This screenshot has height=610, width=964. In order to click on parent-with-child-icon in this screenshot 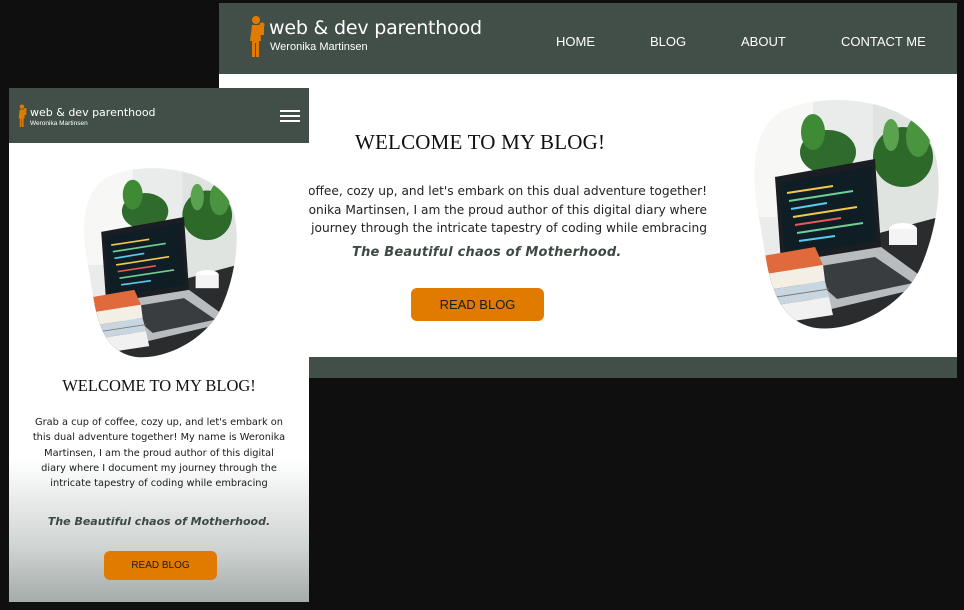, I will do `click(22, 116)`.